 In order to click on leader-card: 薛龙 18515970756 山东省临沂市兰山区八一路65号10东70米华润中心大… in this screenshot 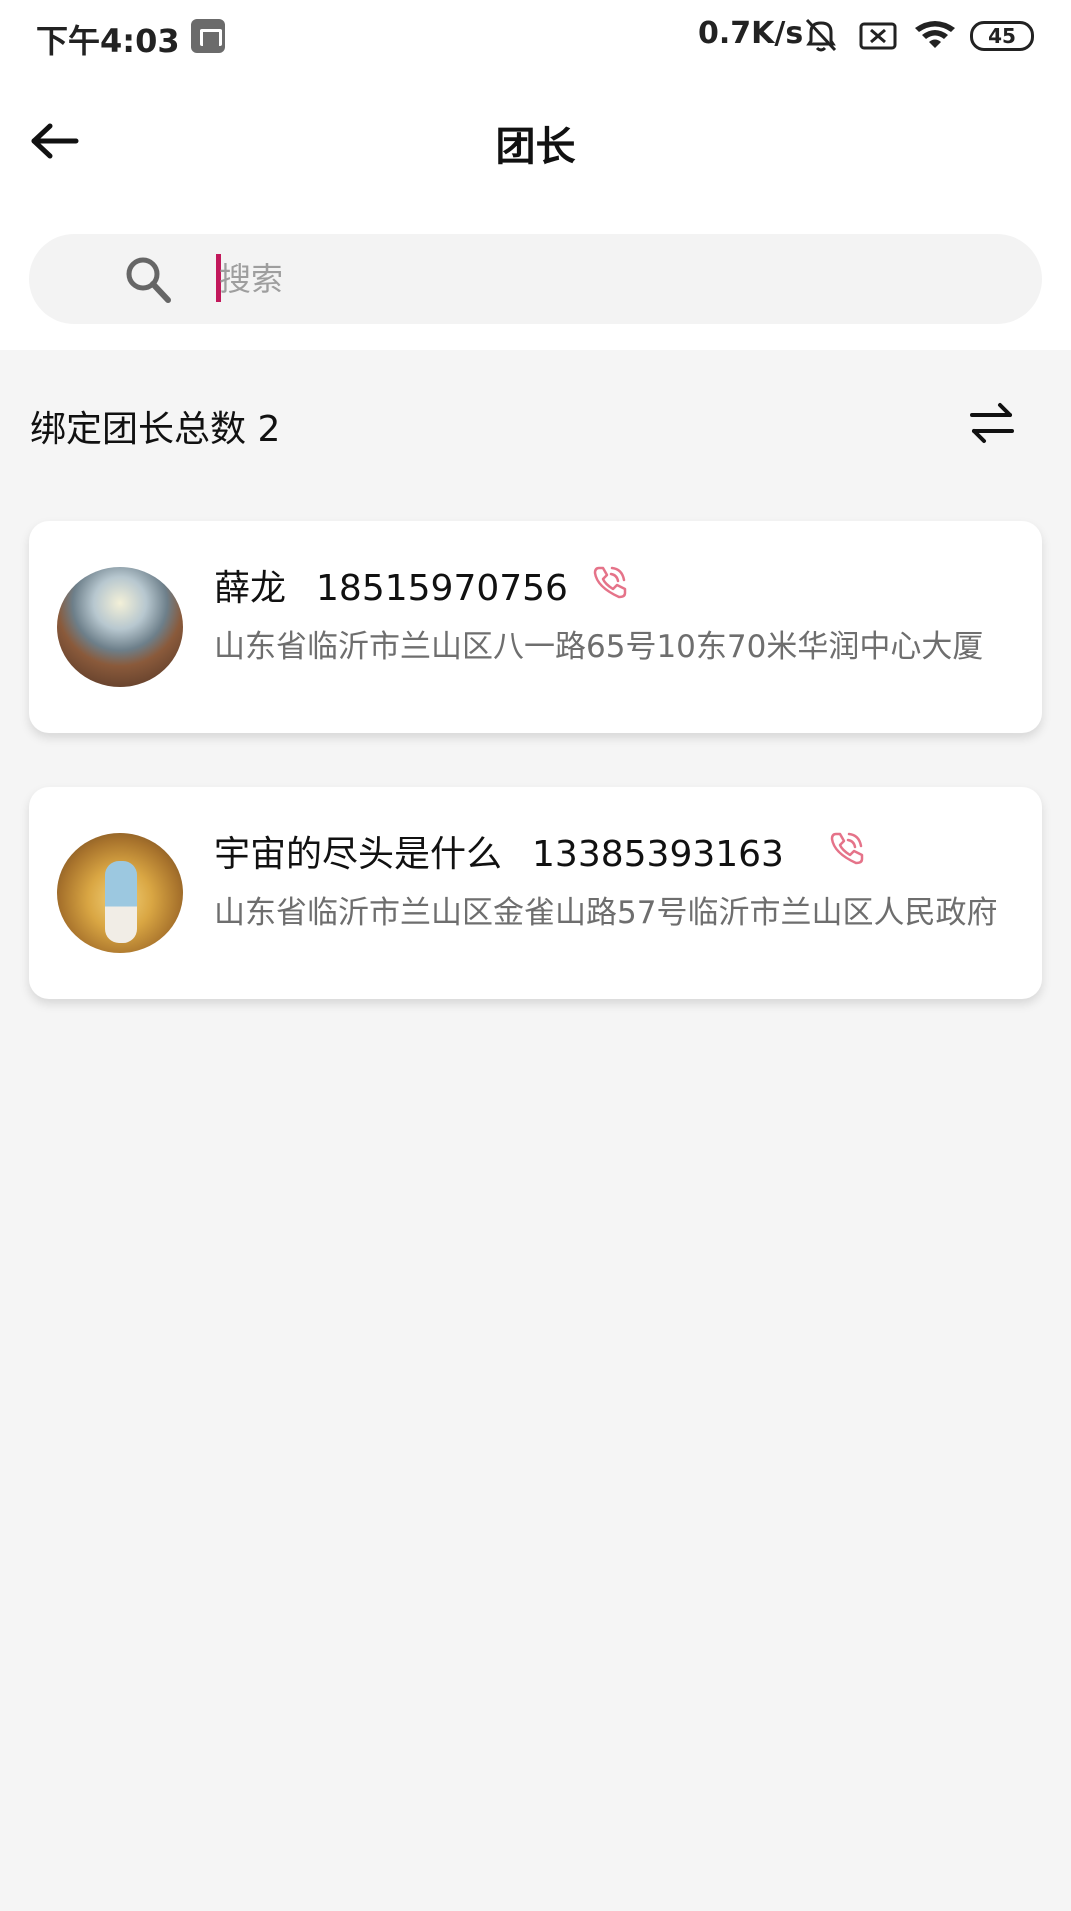, I will do `click(535, 627)`.